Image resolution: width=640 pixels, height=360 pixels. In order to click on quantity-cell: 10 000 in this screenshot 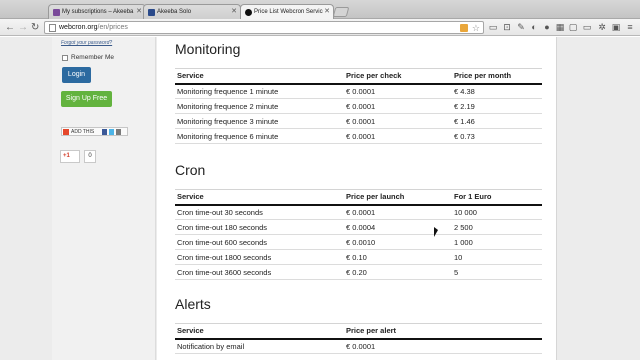, I will do `click(497, 212)`.